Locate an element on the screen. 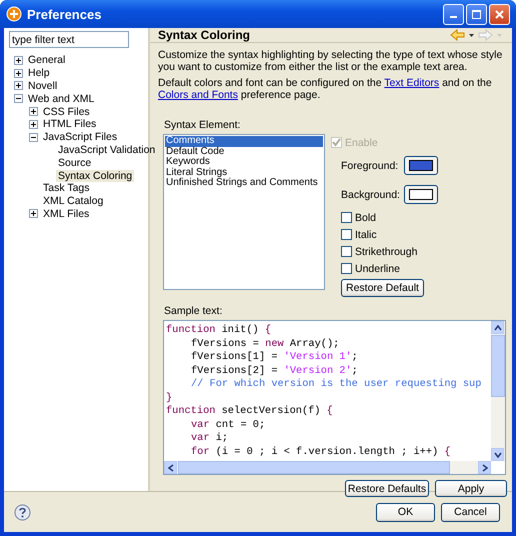 Image resolution: width=516 pixels, height=536 pixels. restore-default-button: Restore Default is located at coordinates (382, 288).